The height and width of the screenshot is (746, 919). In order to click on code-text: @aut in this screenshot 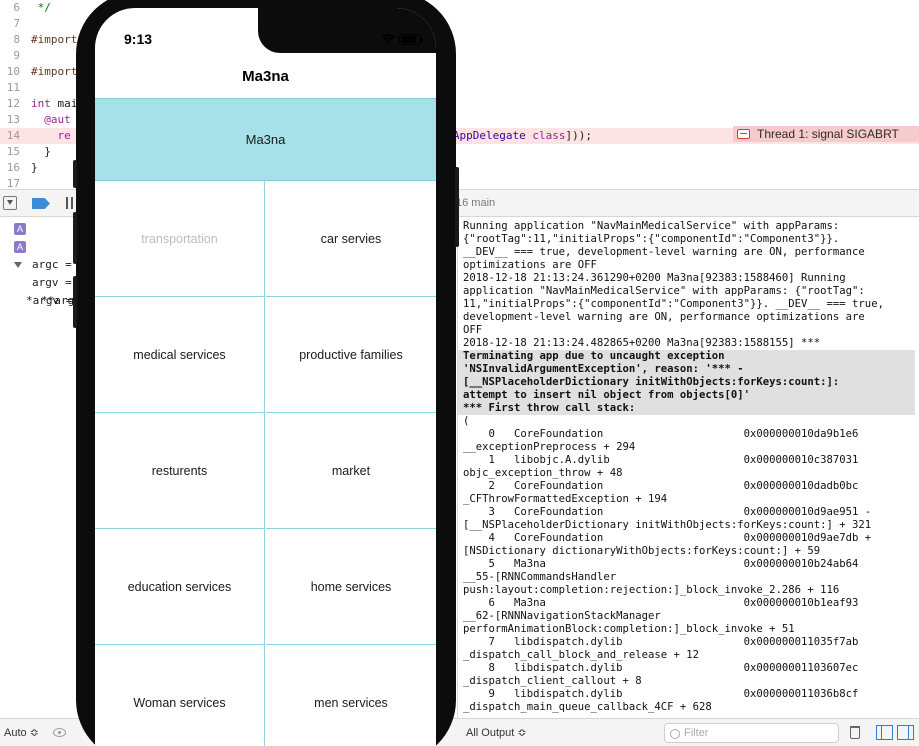, I will do `click(51, 119)`.